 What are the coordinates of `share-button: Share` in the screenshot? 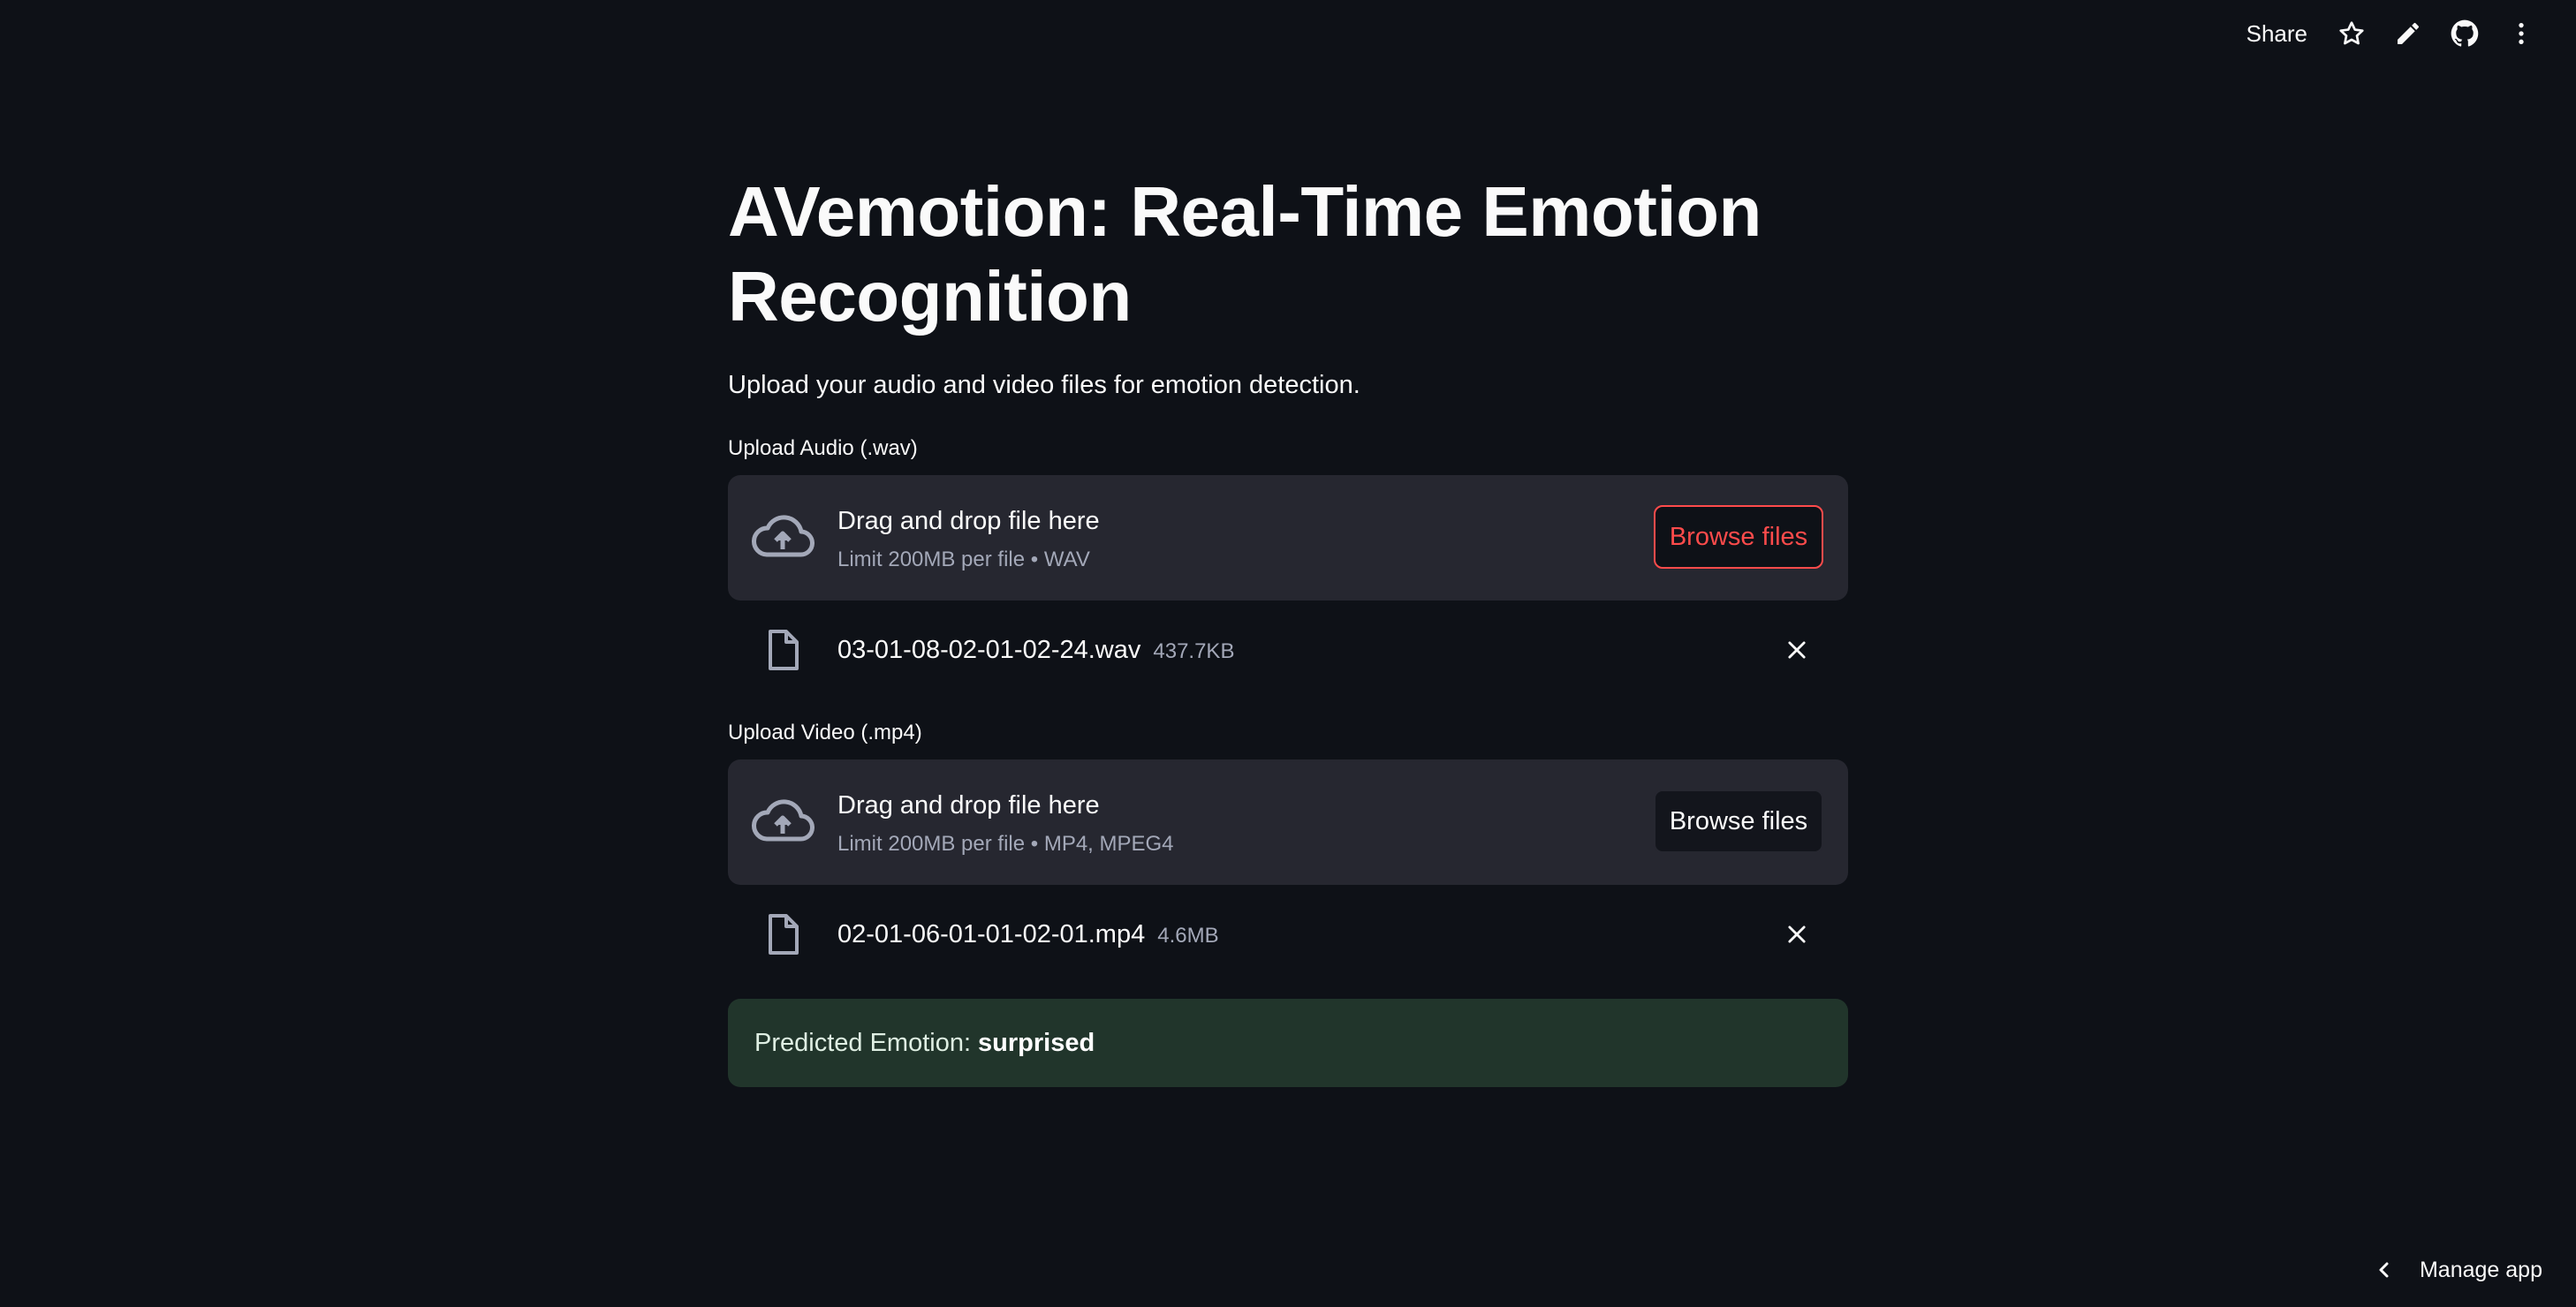 It's located at (2277, 34).